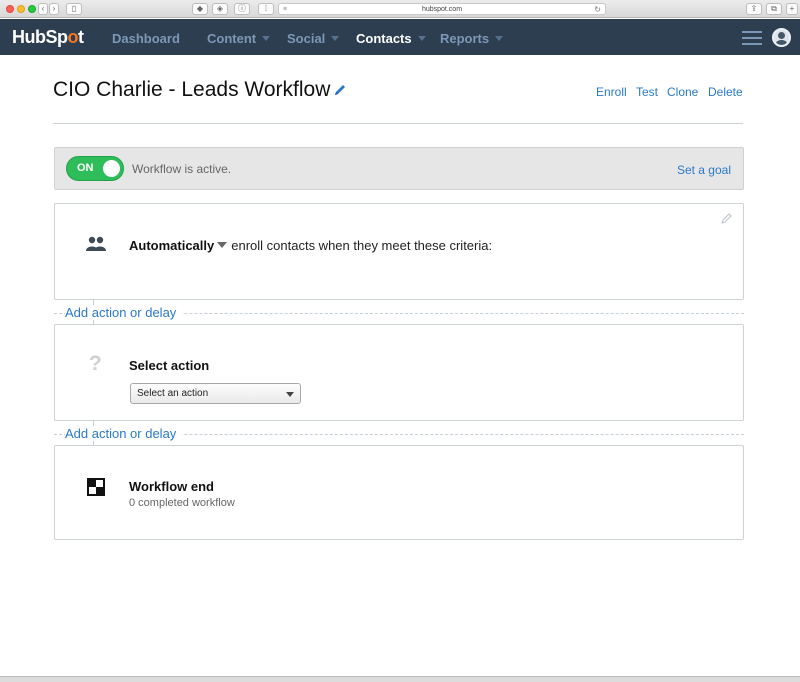 The image size is (800, 682). What do you see at coordinates (32, 9) in the screenshot?
I see `zoom-window-button` at bounding box center [32, 9].